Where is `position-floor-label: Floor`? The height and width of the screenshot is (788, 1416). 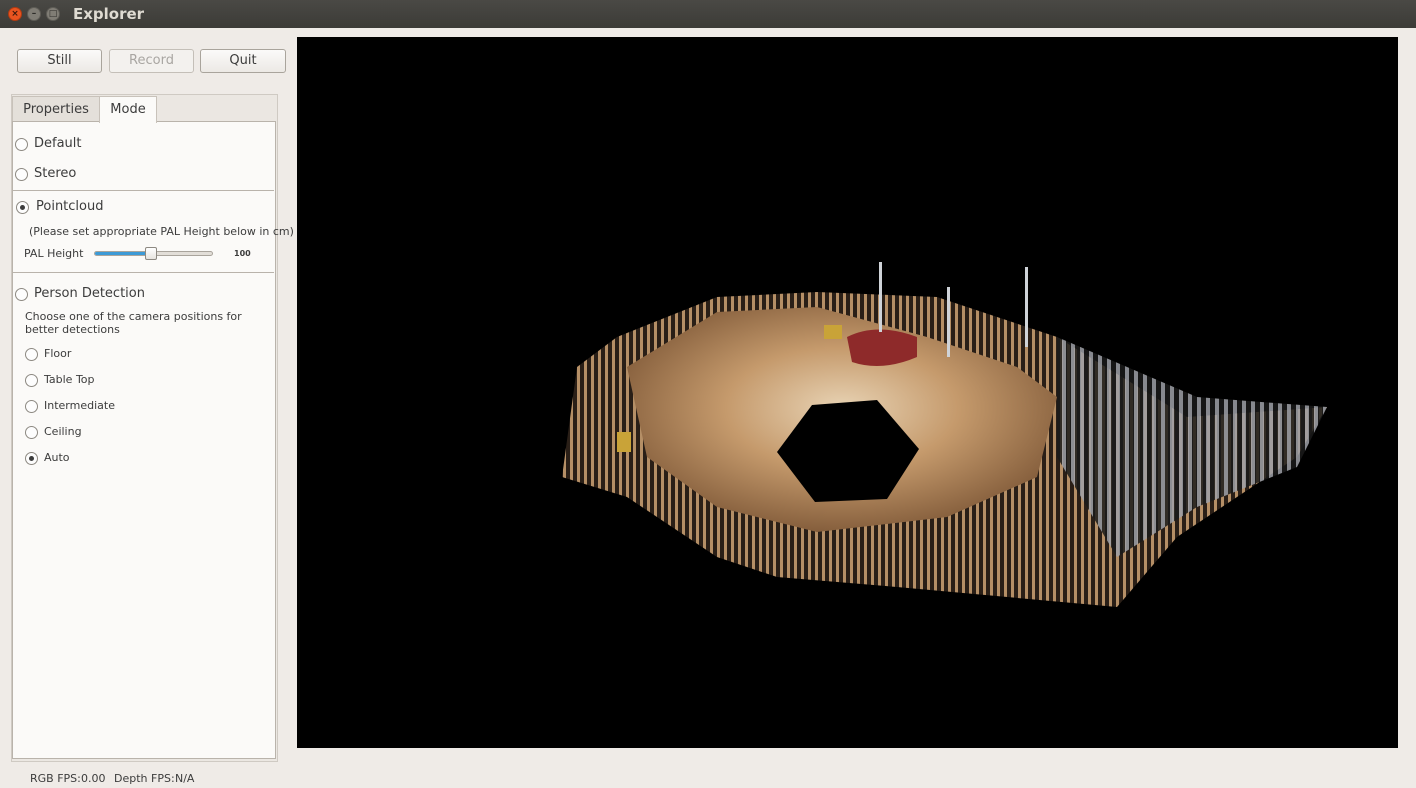 position-floor-label: Floor is located at coordinates (58, 353).